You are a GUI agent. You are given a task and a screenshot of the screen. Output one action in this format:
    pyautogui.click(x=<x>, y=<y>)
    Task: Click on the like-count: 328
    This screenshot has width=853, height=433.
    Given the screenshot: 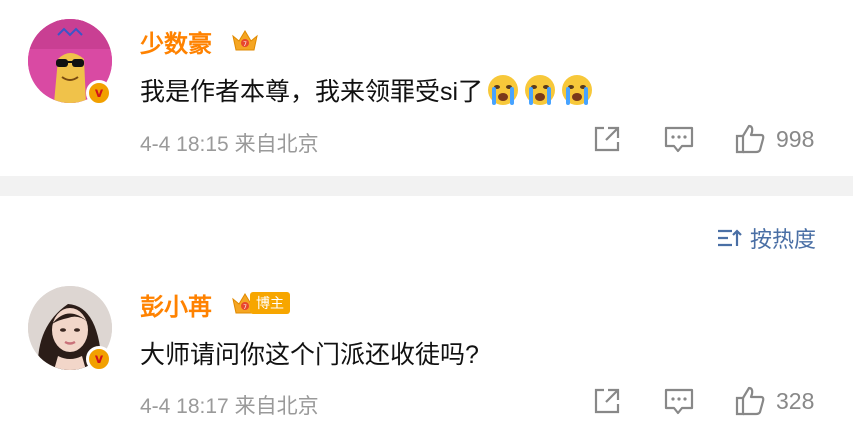 What is the action you would take?
    pyautogui.click(x=795, y=401)
    